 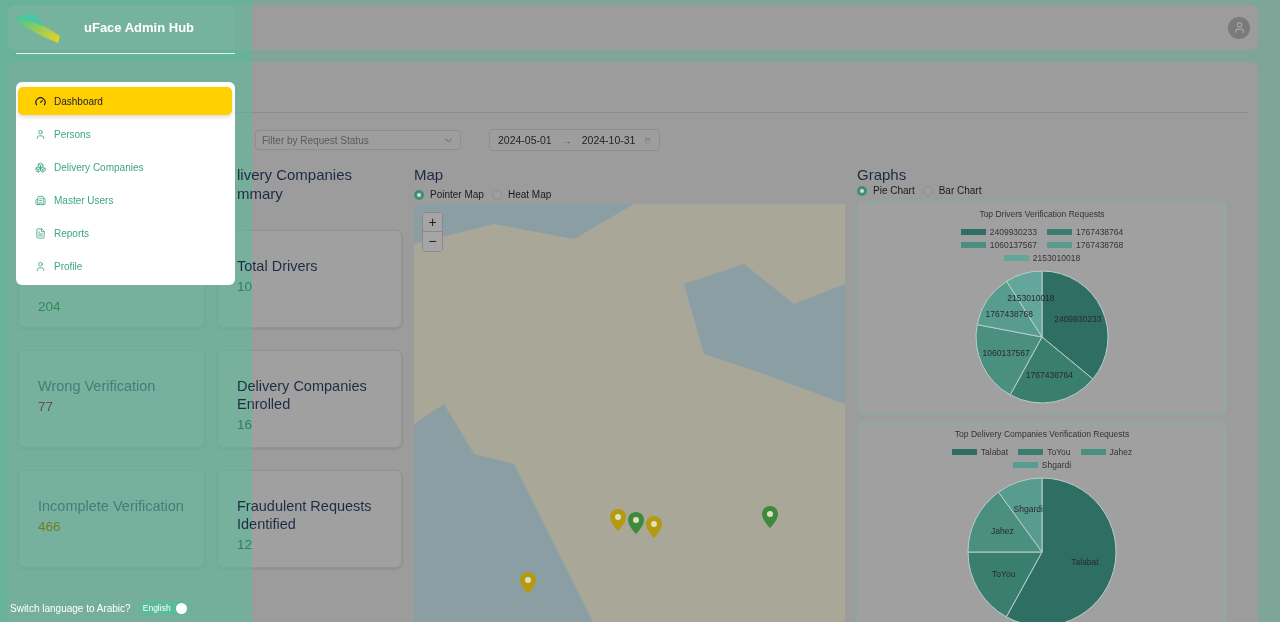 I want to click on gauge-icon, so click(x=40, y=101).